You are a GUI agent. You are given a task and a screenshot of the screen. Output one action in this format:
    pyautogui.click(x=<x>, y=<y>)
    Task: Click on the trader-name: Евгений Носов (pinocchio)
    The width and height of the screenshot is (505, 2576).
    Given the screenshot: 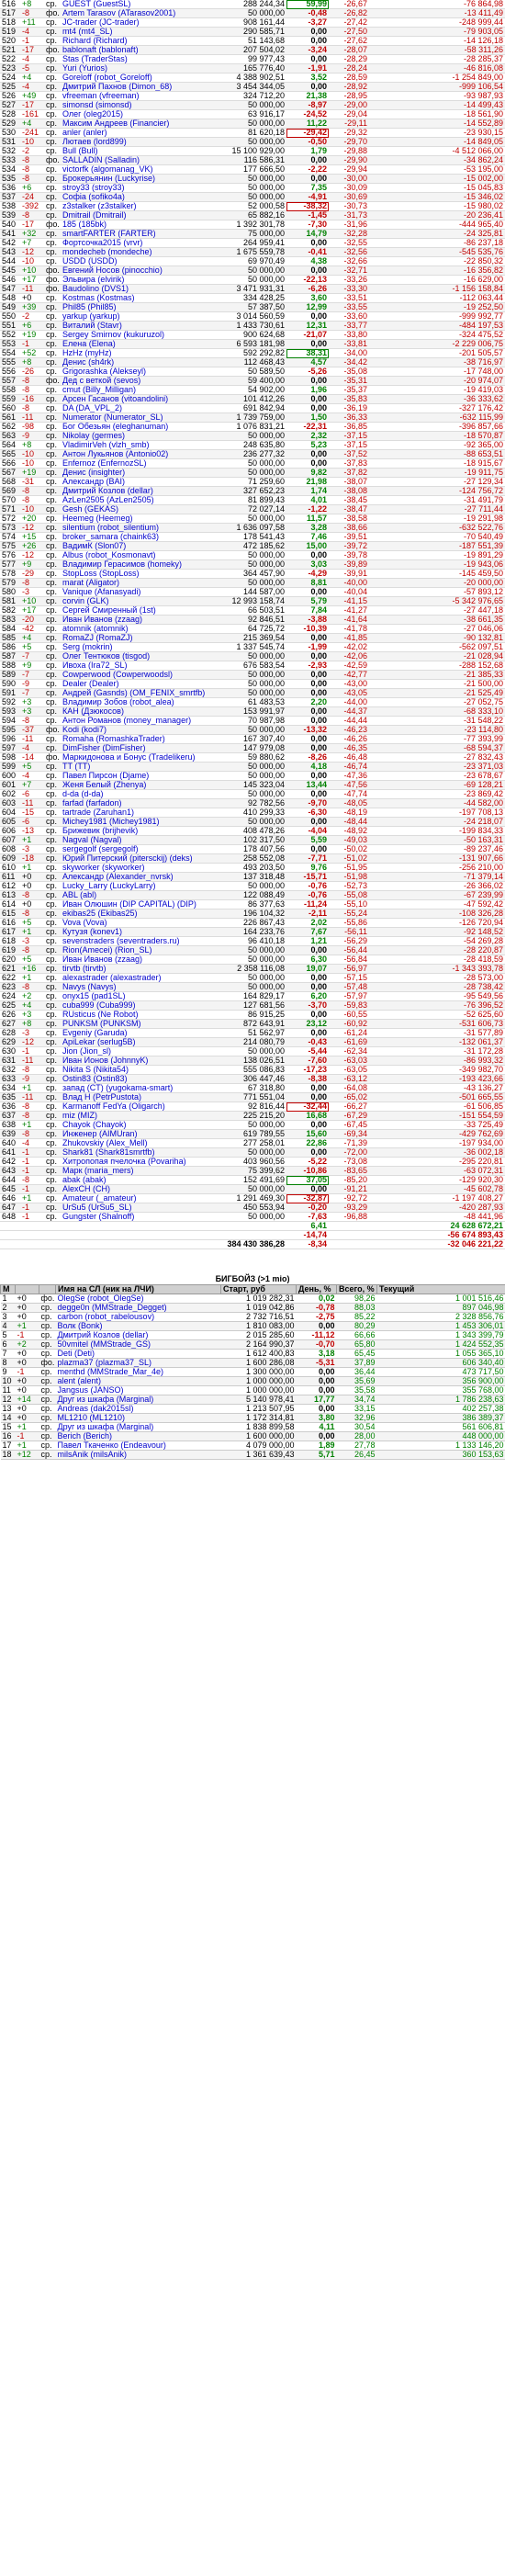 What is the action you would take?
    pyautogui.click(x=139, y=271)
    